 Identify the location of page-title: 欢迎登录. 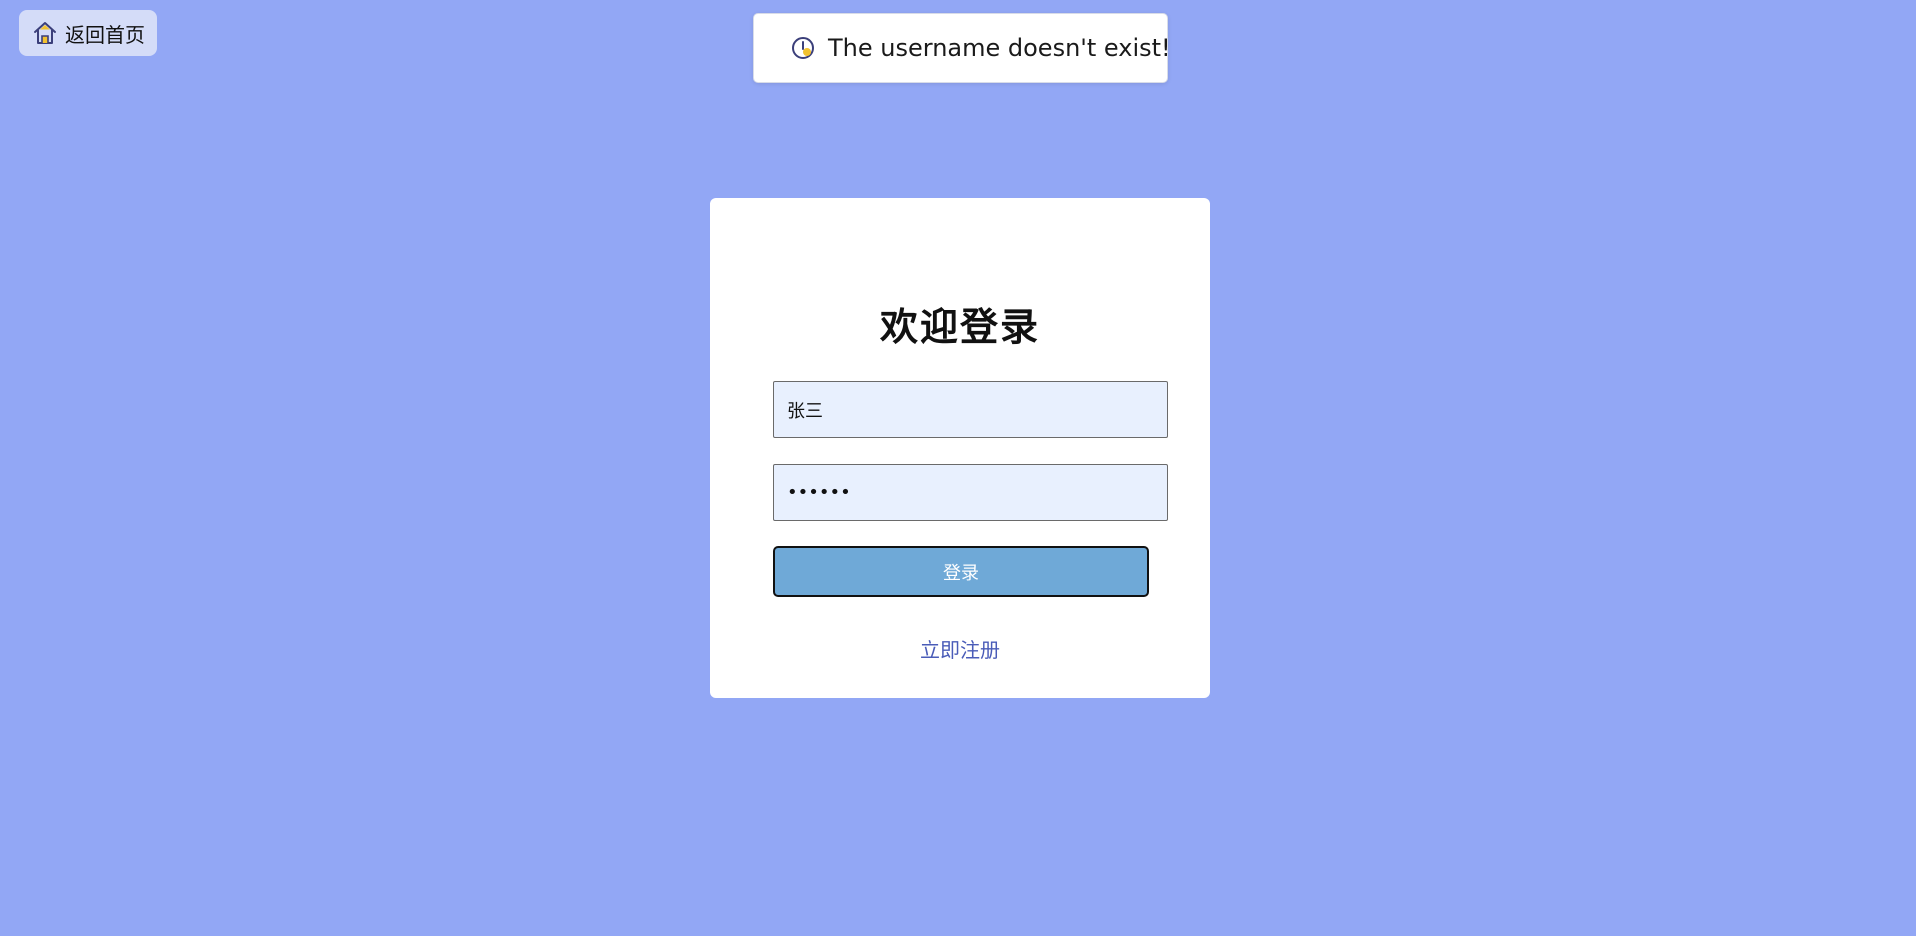
(959, 327).